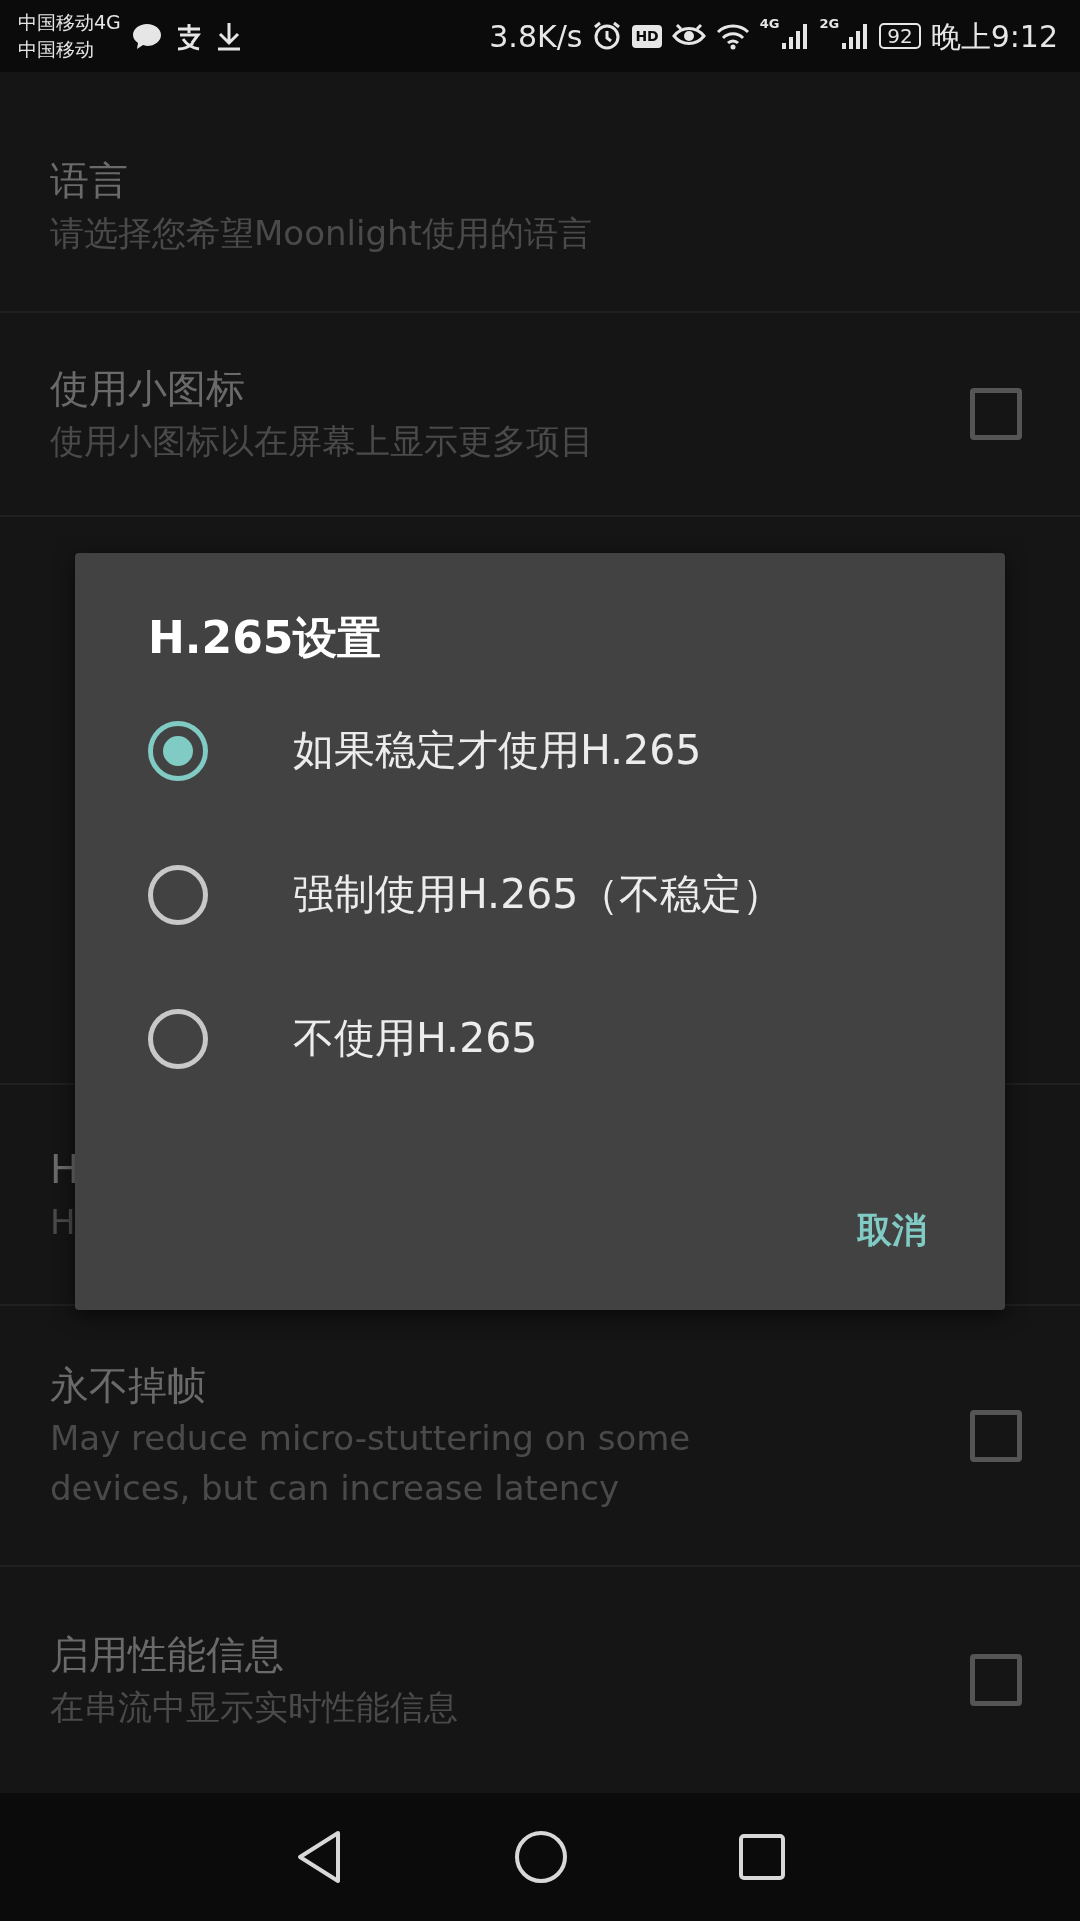 The width and height of the screenshot is (1080, 1921). Describe the element at coordinates (732, 36) in the screenshot. I see `wifi-icon` at that location.